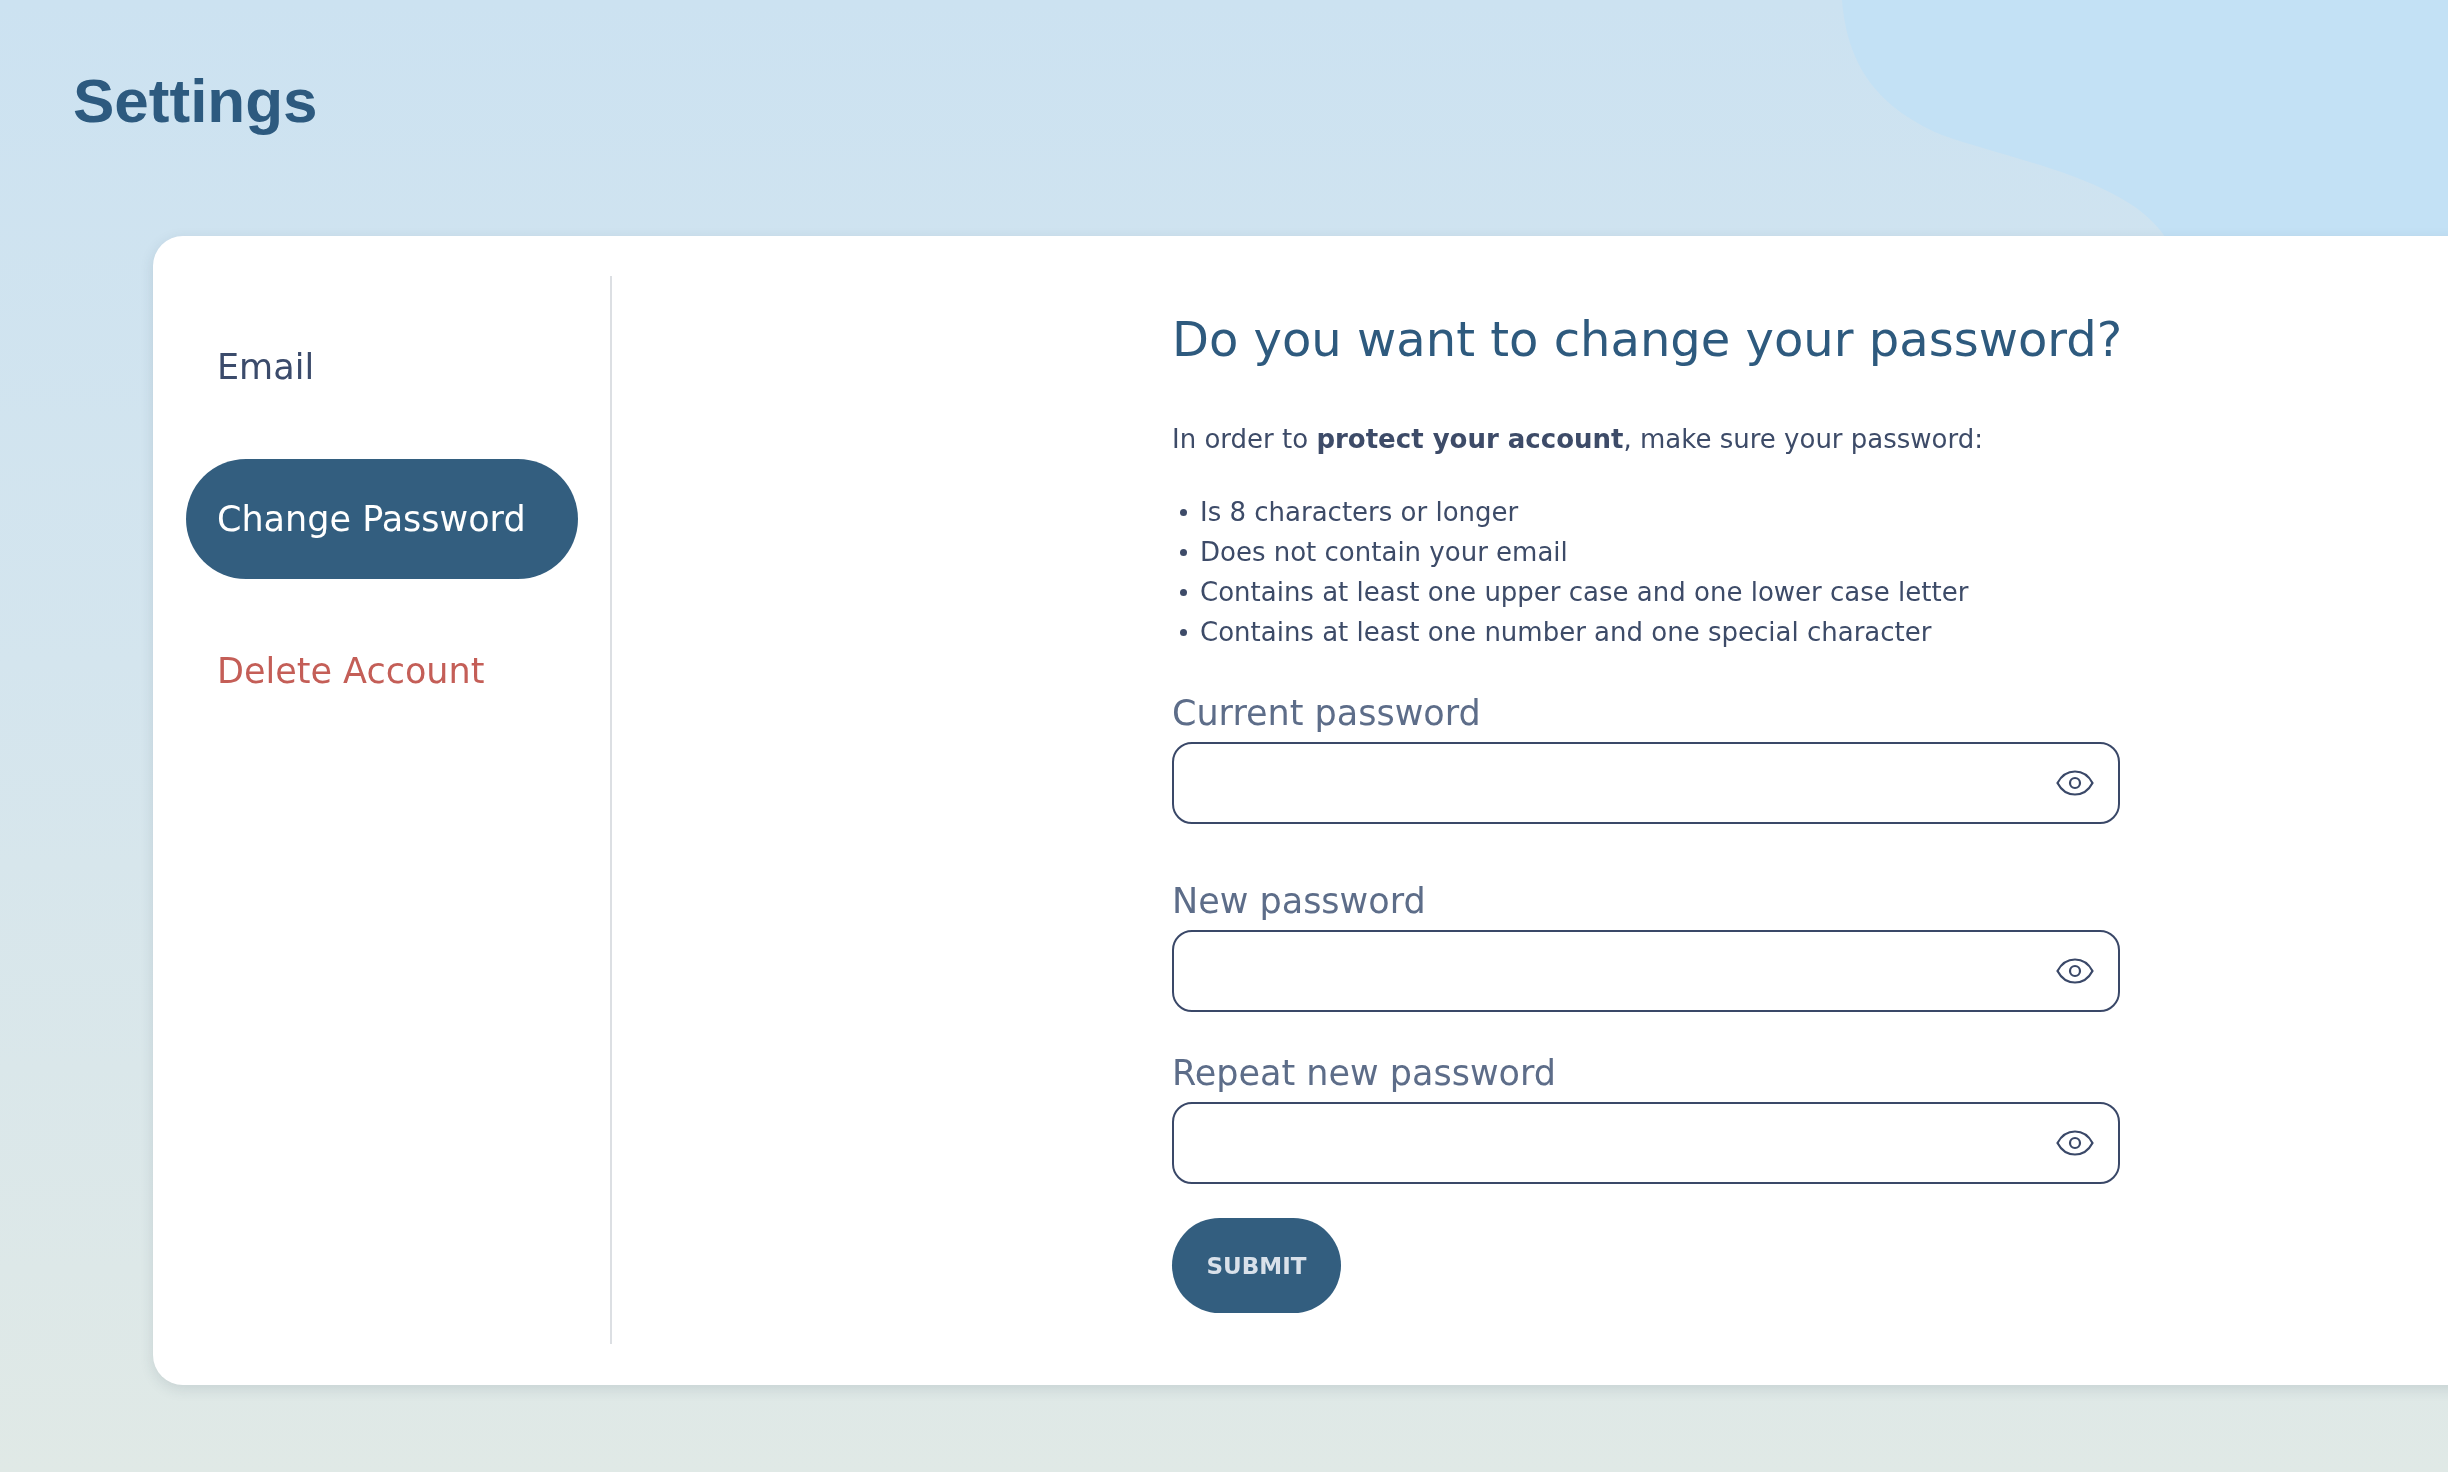 The height and width of the screenshot is (1472, 2448). Describe the element at coordinates (1299, 901) in the screenshot. I see `field-label: New password` at that location.